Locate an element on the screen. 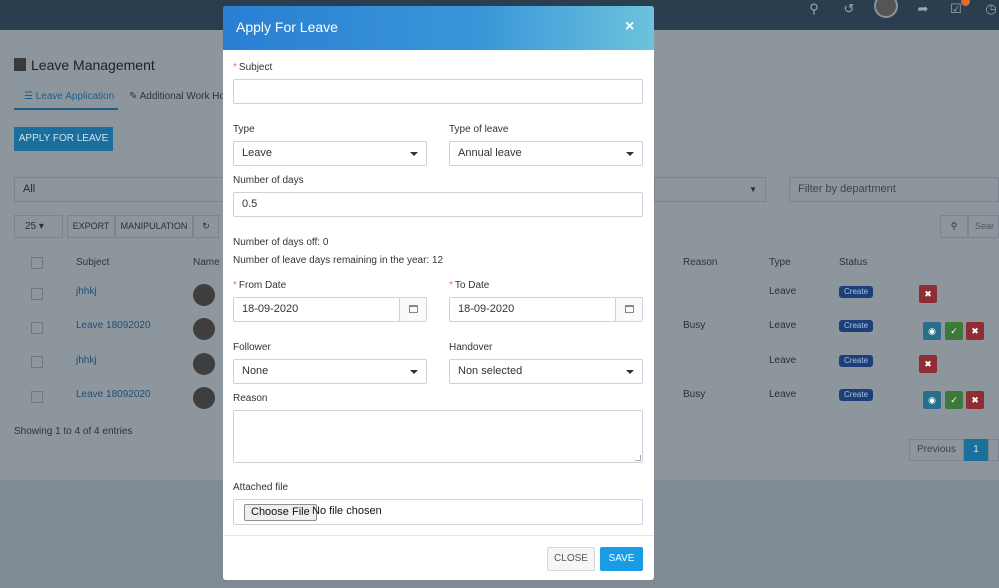  active-tab-indicator is located at coordinates (66, 109).